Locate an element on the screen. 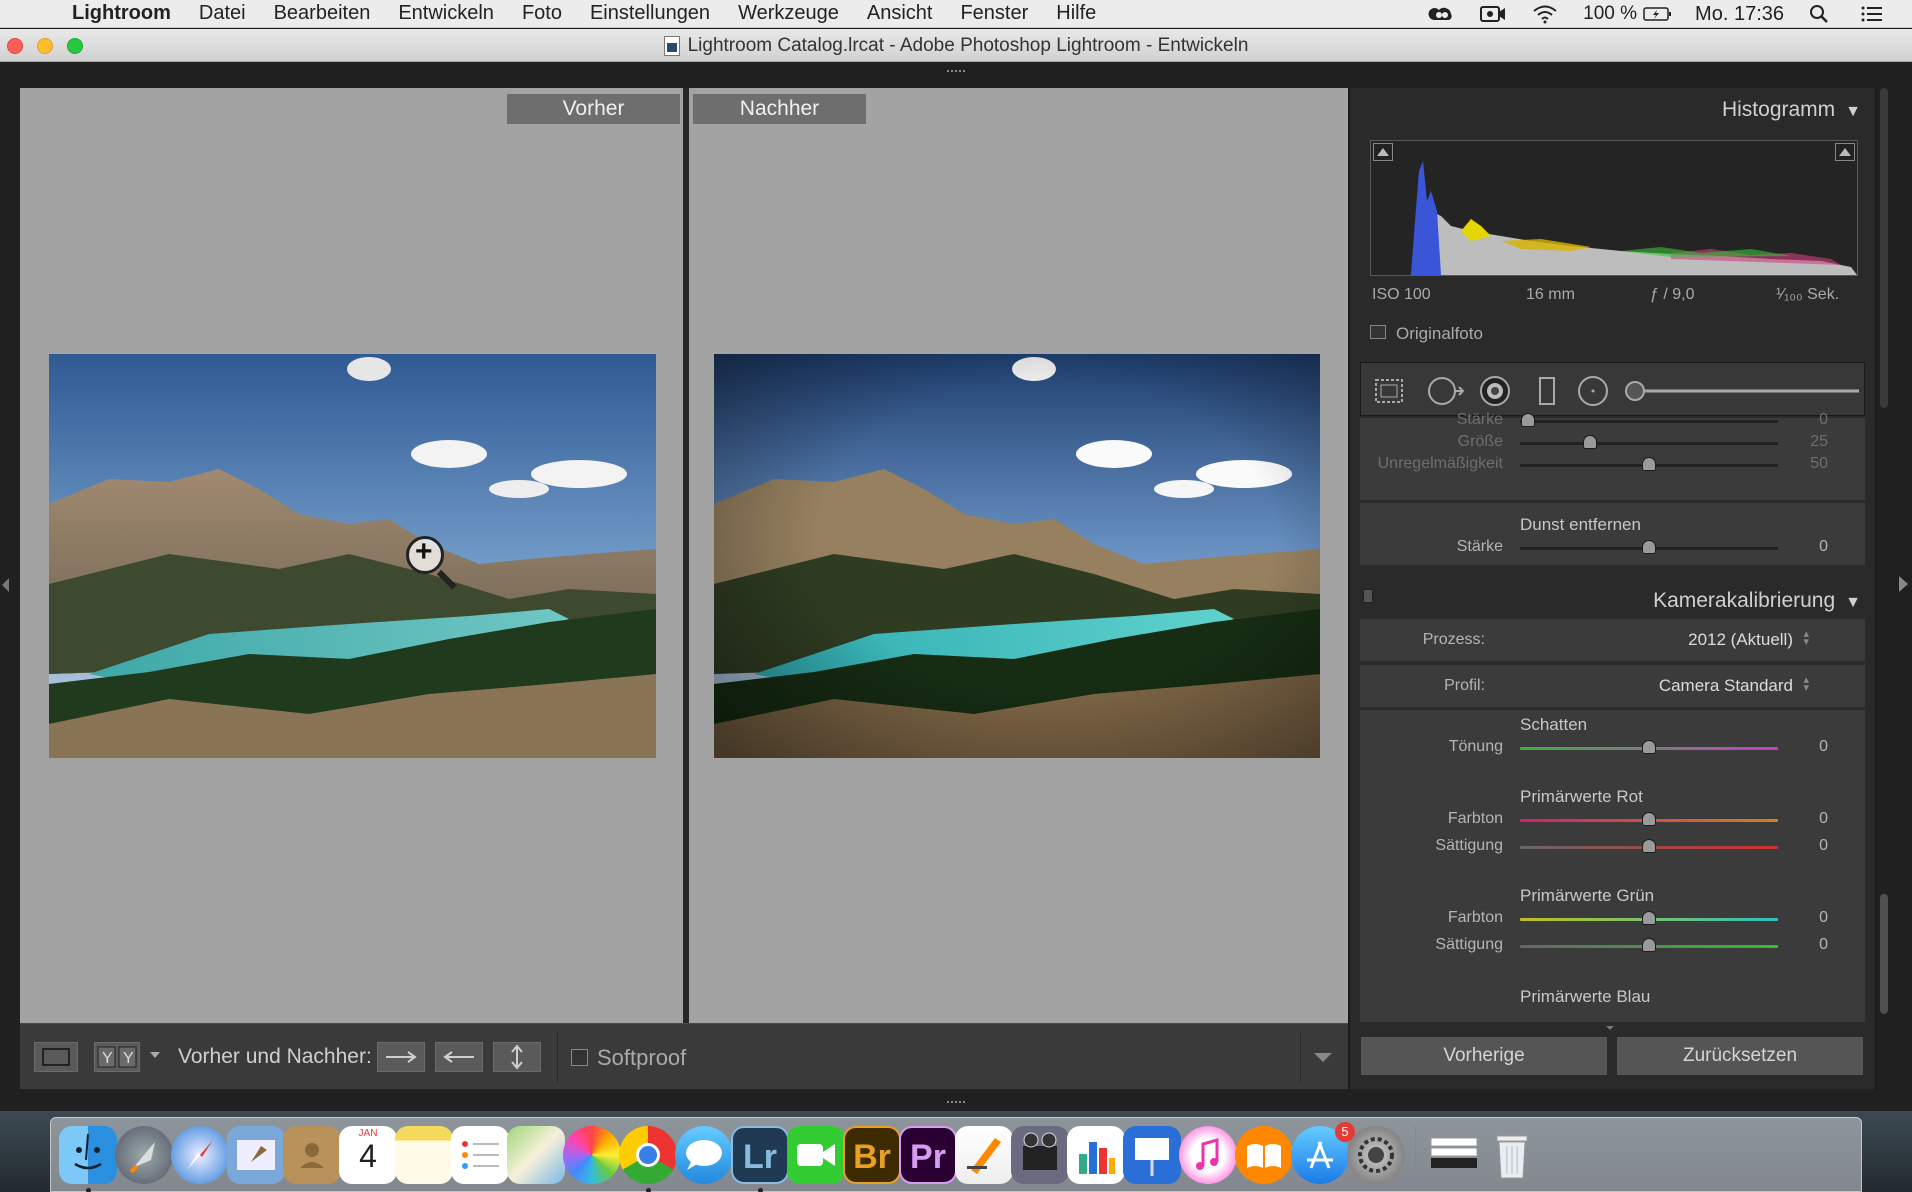 This screenshot has width=1912, height=1192. vignette-amount-slider: Stärke 0 is located at coordinates (1612, 421).